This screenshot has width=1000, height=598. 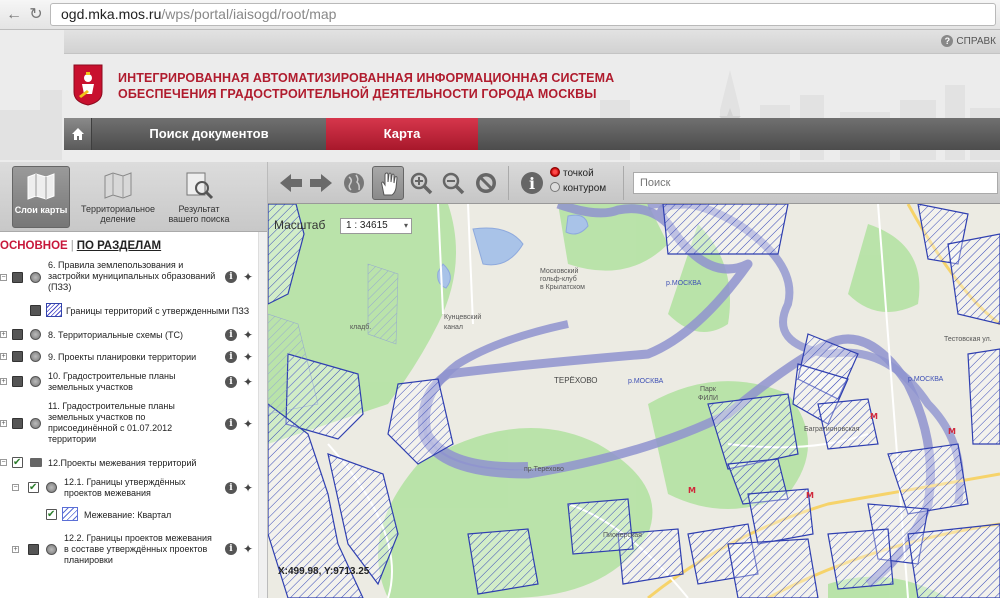 What do you see at coordinates (354, 183) in the screenshot?
I see `full-extent-globe-icon` at bounding box center [354, 183].